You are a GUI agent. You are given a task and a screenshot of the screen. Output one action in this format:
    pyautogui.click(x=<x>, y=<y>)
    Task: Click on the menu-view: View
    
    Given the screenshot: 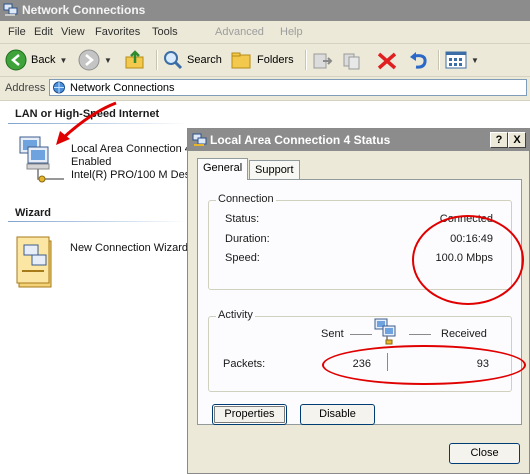 What is the action you would take?
    pyautogui.click(x=73, y=32)
    